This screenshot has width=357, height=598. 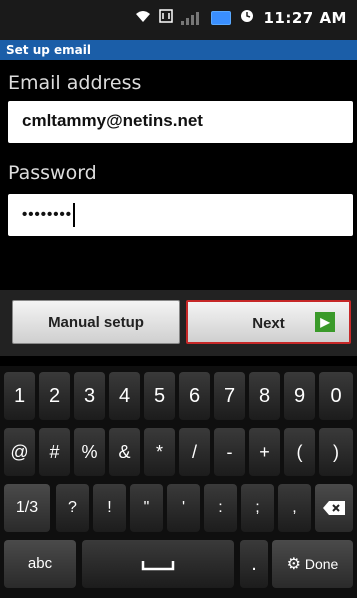 I want to click on key: 0, so click(x=336, y=396).